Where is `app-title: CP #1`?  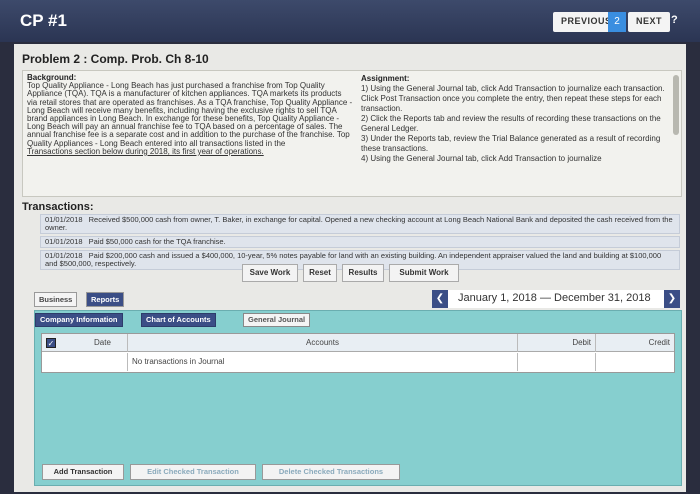 app-title: CP #1 is located at coordinates (43, 20).